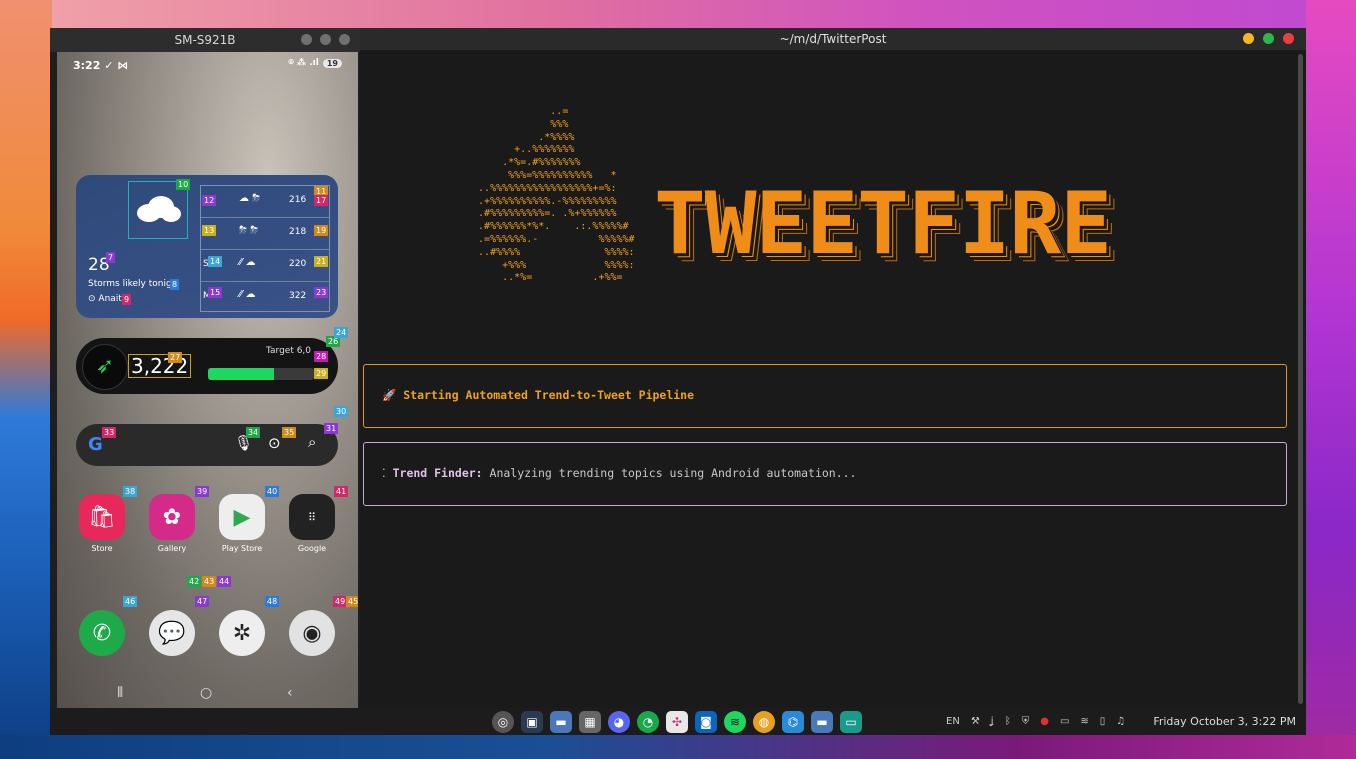 The width and height of the screenshot is (1356, 759). What do you see at coordinates (241, 374) in the screenshot?
I see `step-progress-fill` at bounding box center [241, 374].